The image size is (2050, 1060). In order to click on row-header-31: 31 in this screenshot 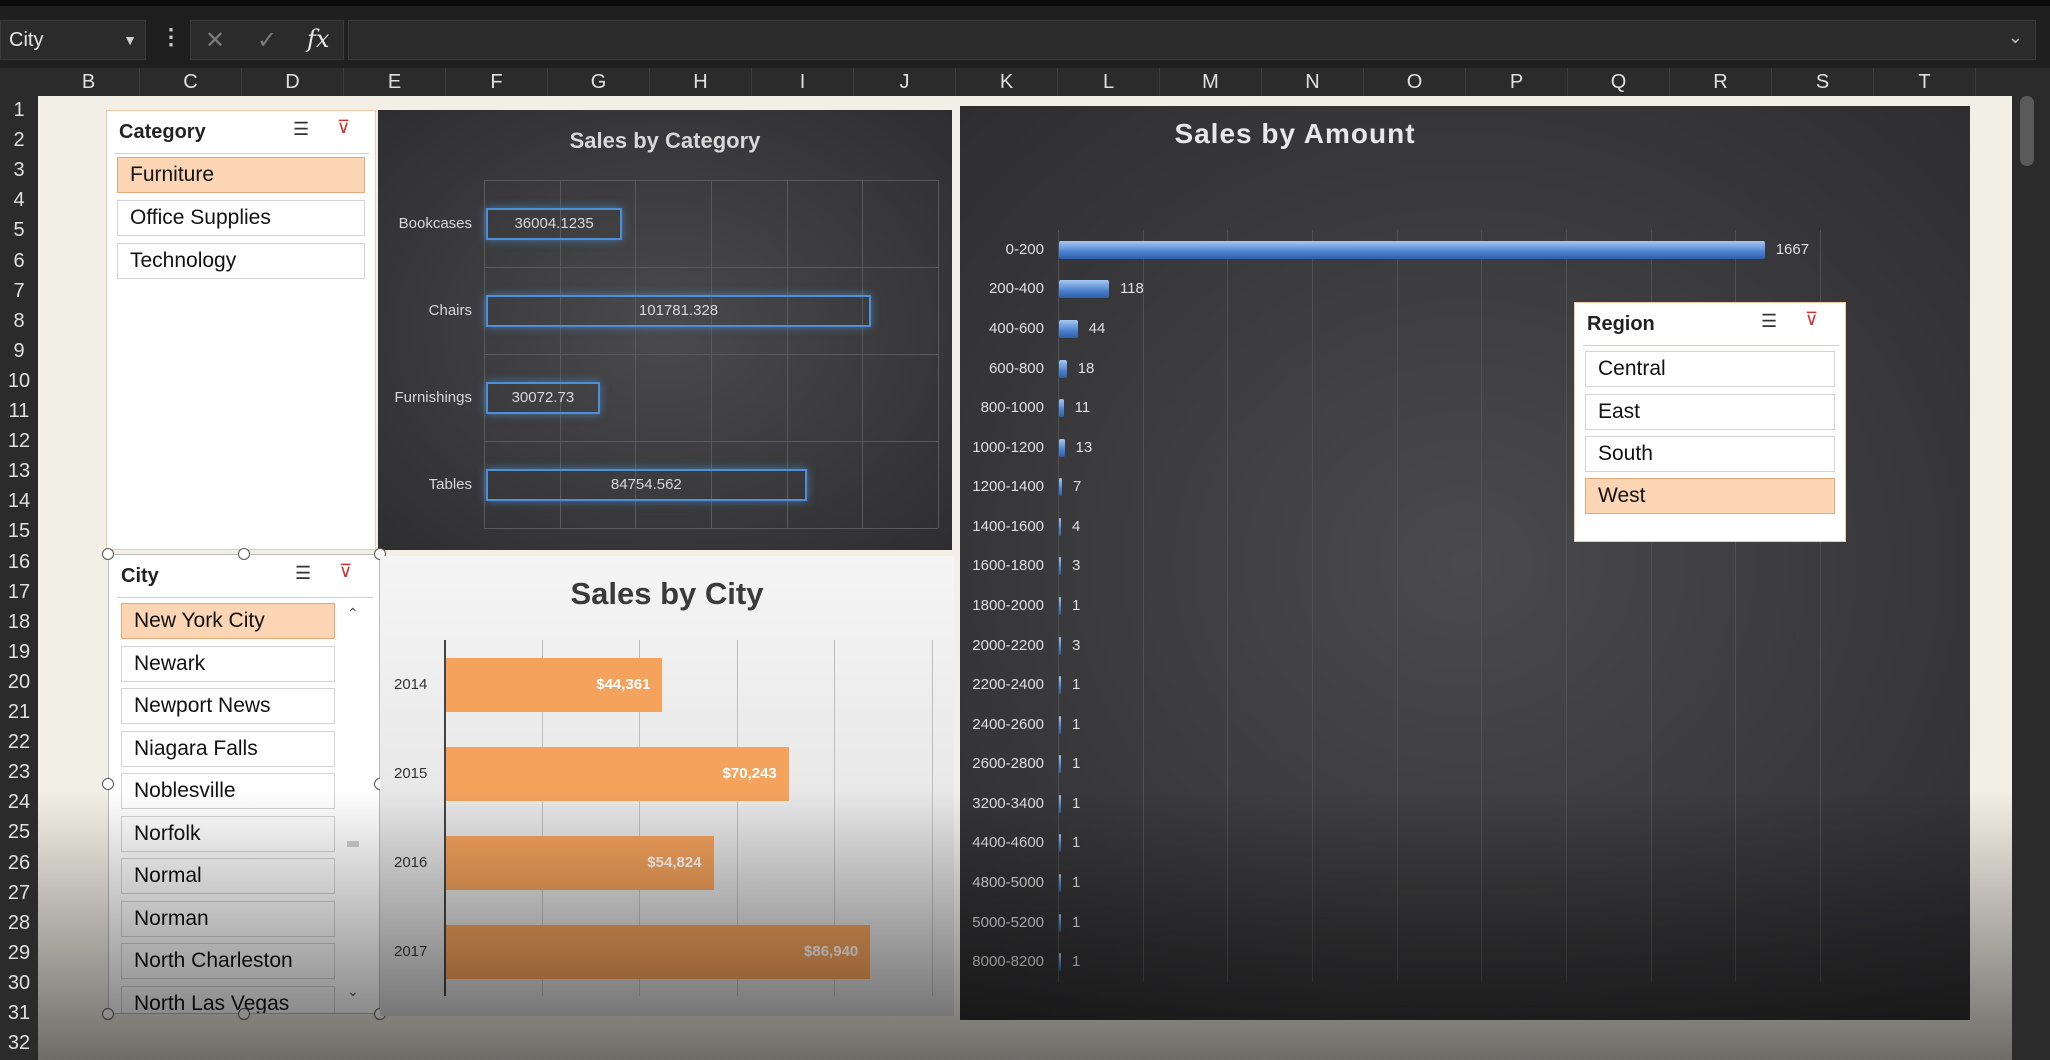, I will do `click(19, 1013)`.